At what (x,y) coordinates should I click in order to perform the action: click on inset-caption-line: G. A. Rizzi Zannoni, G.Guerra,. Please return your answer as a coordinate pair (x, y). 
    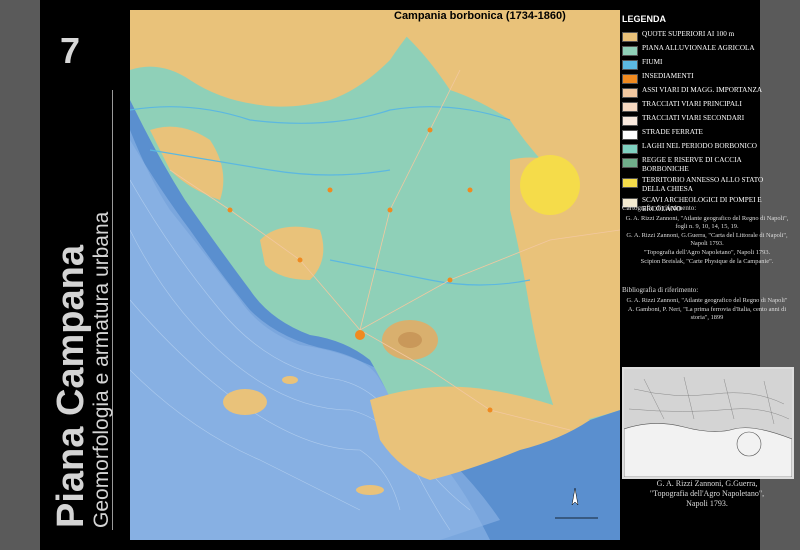
    Looking at the image, I should click on (707, 483).